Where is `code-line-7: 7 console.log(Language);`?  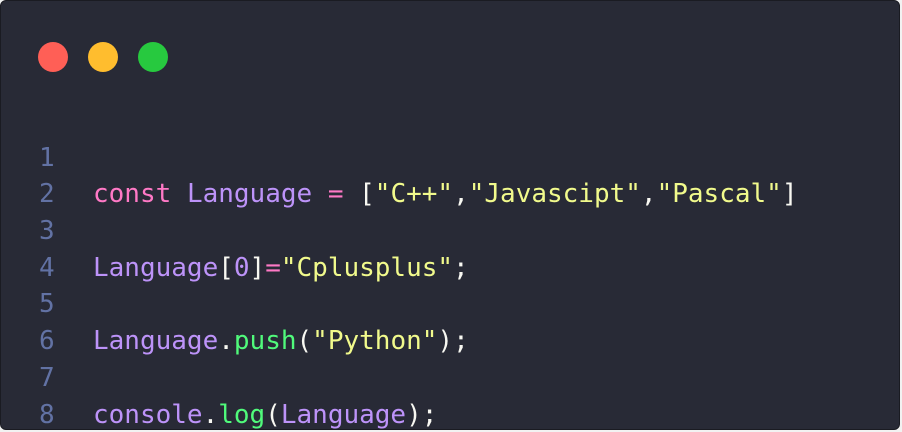 code-line-7: 7 console.log(Language); is located at coordinates (219, 376).